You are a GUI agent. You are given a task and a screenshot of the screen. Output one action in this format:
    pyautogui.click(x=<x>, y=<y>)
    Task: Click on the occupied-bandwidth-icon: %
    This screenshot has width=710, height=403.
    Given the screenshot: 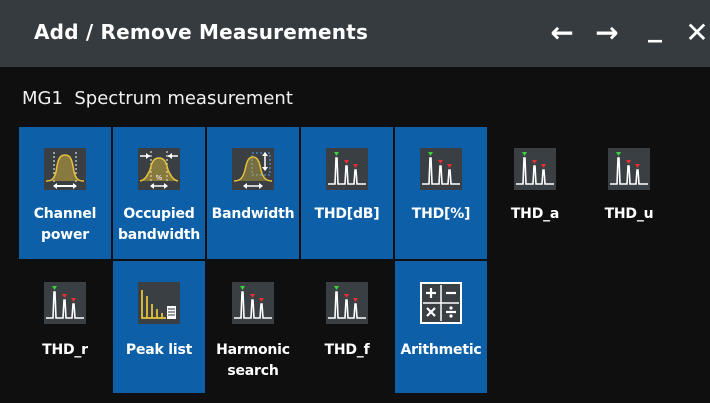 What is the action you would take?
    pyautogui.click(x=159, y=169)
    